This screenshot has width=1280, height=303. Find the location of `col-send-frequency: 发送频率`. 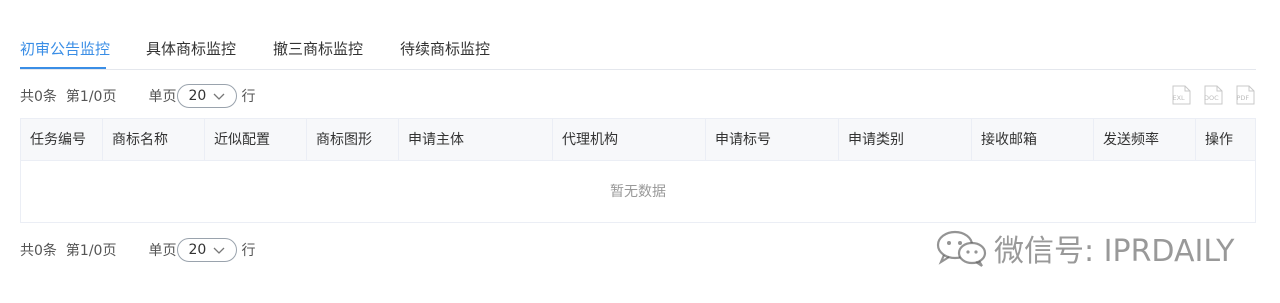

col-send-frequency: 发送频率 is located at coordinates (1145, 140).